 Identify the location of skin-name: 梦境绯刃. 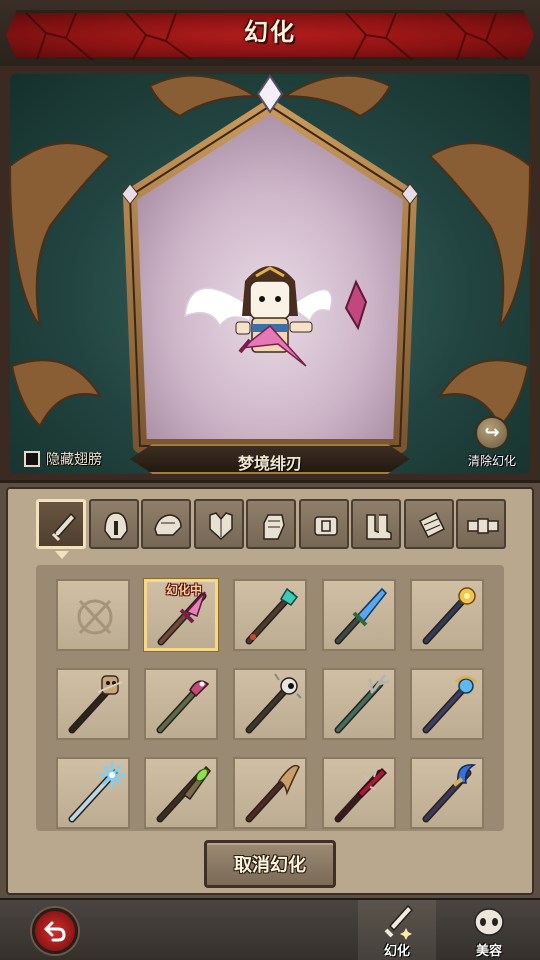
(269, 463).